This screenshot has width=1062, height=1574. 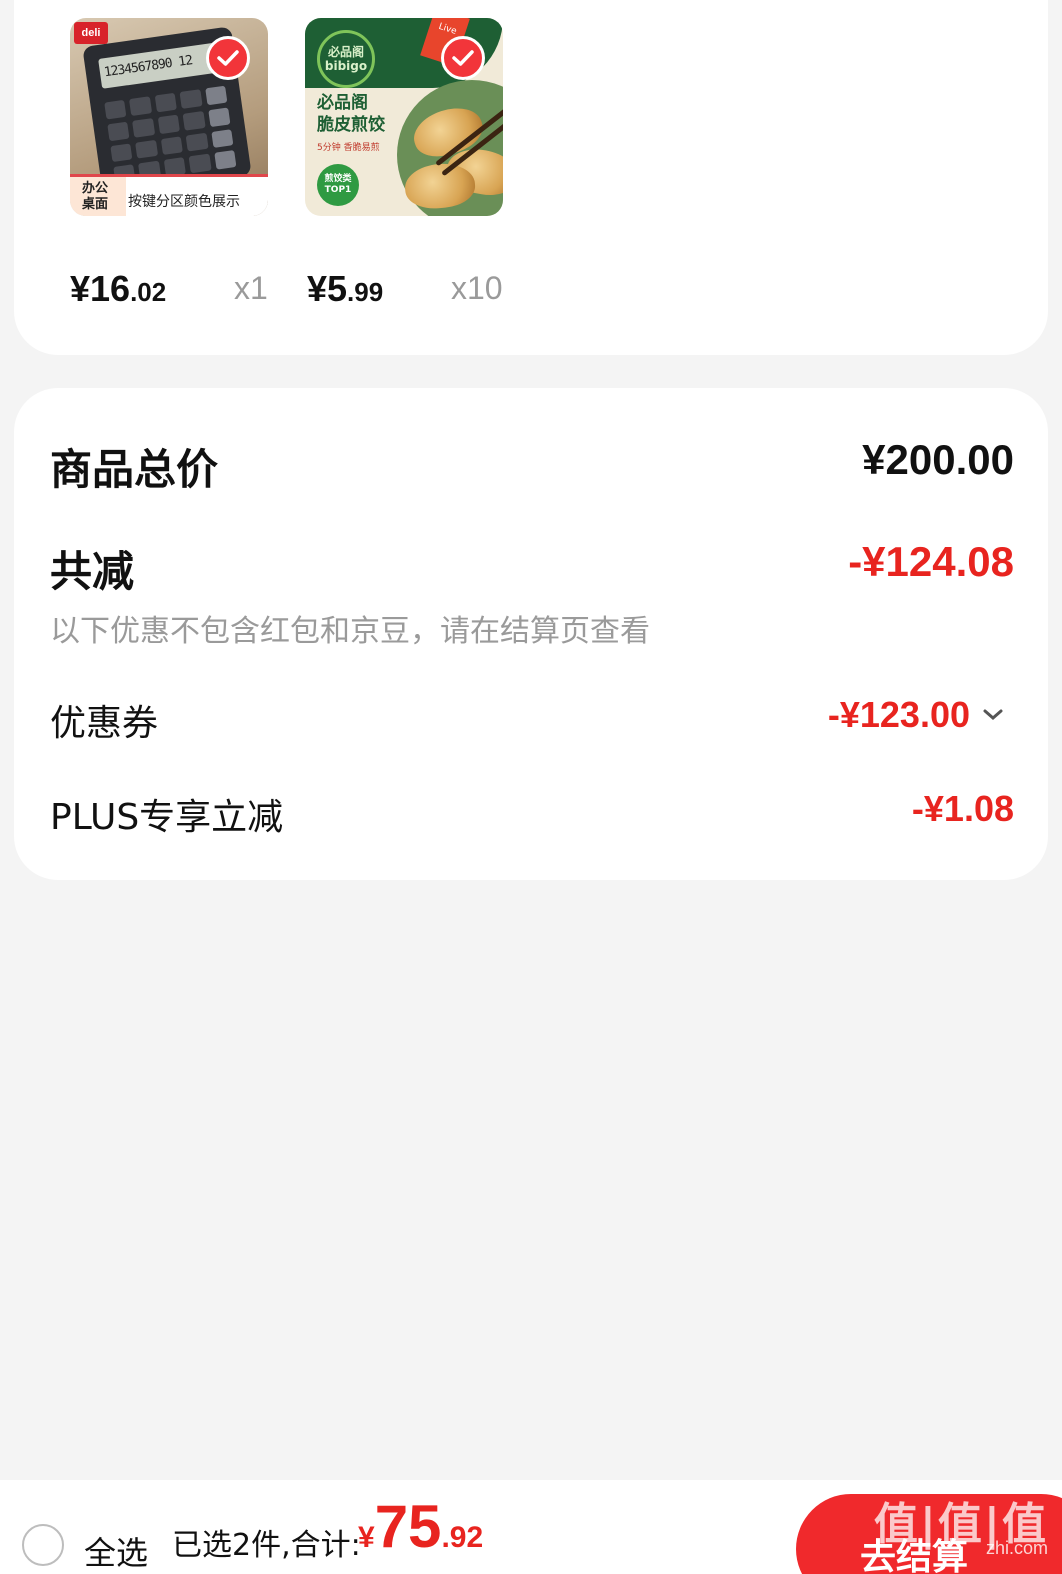 What do you see at coordinates (898, 714) in the screenshot?
I see `coupon-amount: -¥123.00` at bounding box center [898, 714].